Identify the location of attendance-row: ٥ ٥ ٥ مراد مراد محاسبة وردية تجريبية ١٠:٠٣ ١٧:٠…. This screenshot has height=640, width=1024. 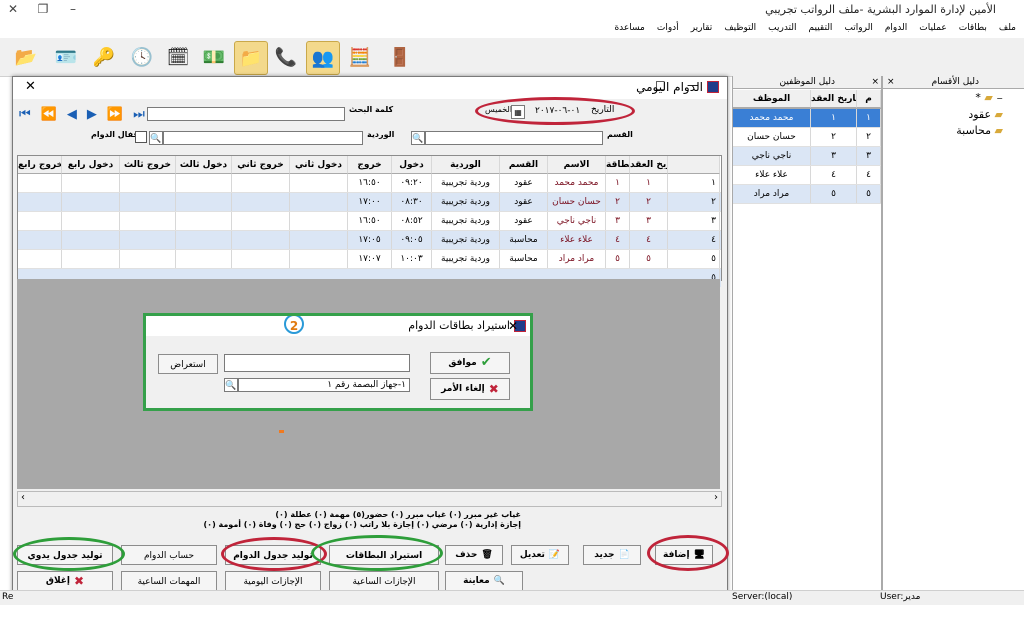
(369, 259).